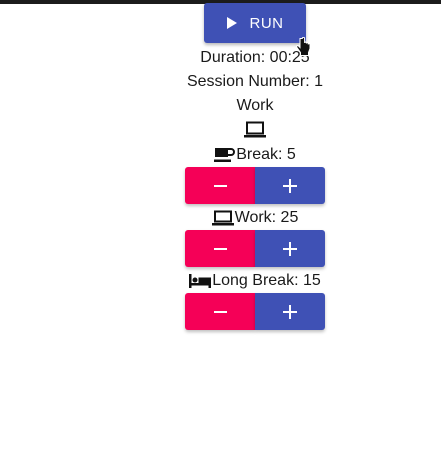  Describe the element at coordinates (266, 280) in the screenshot. I see `long-break-label: Long Break: 15` at that location.